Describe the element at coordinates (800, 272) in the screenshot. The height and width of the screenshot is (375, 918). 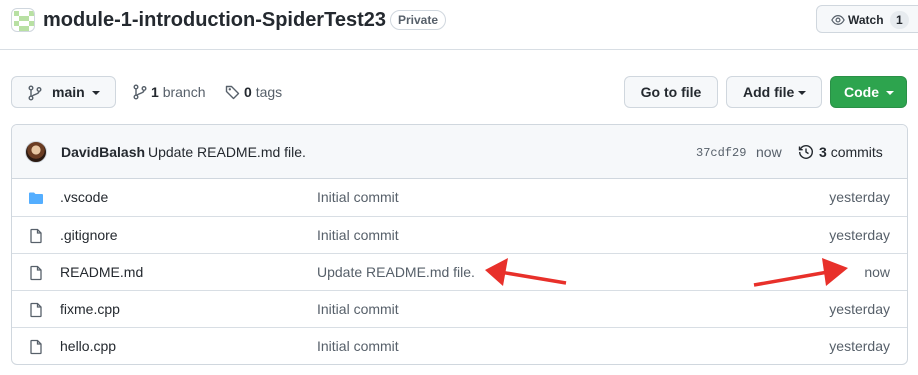
I see `annotation-arrow-right` at that location.